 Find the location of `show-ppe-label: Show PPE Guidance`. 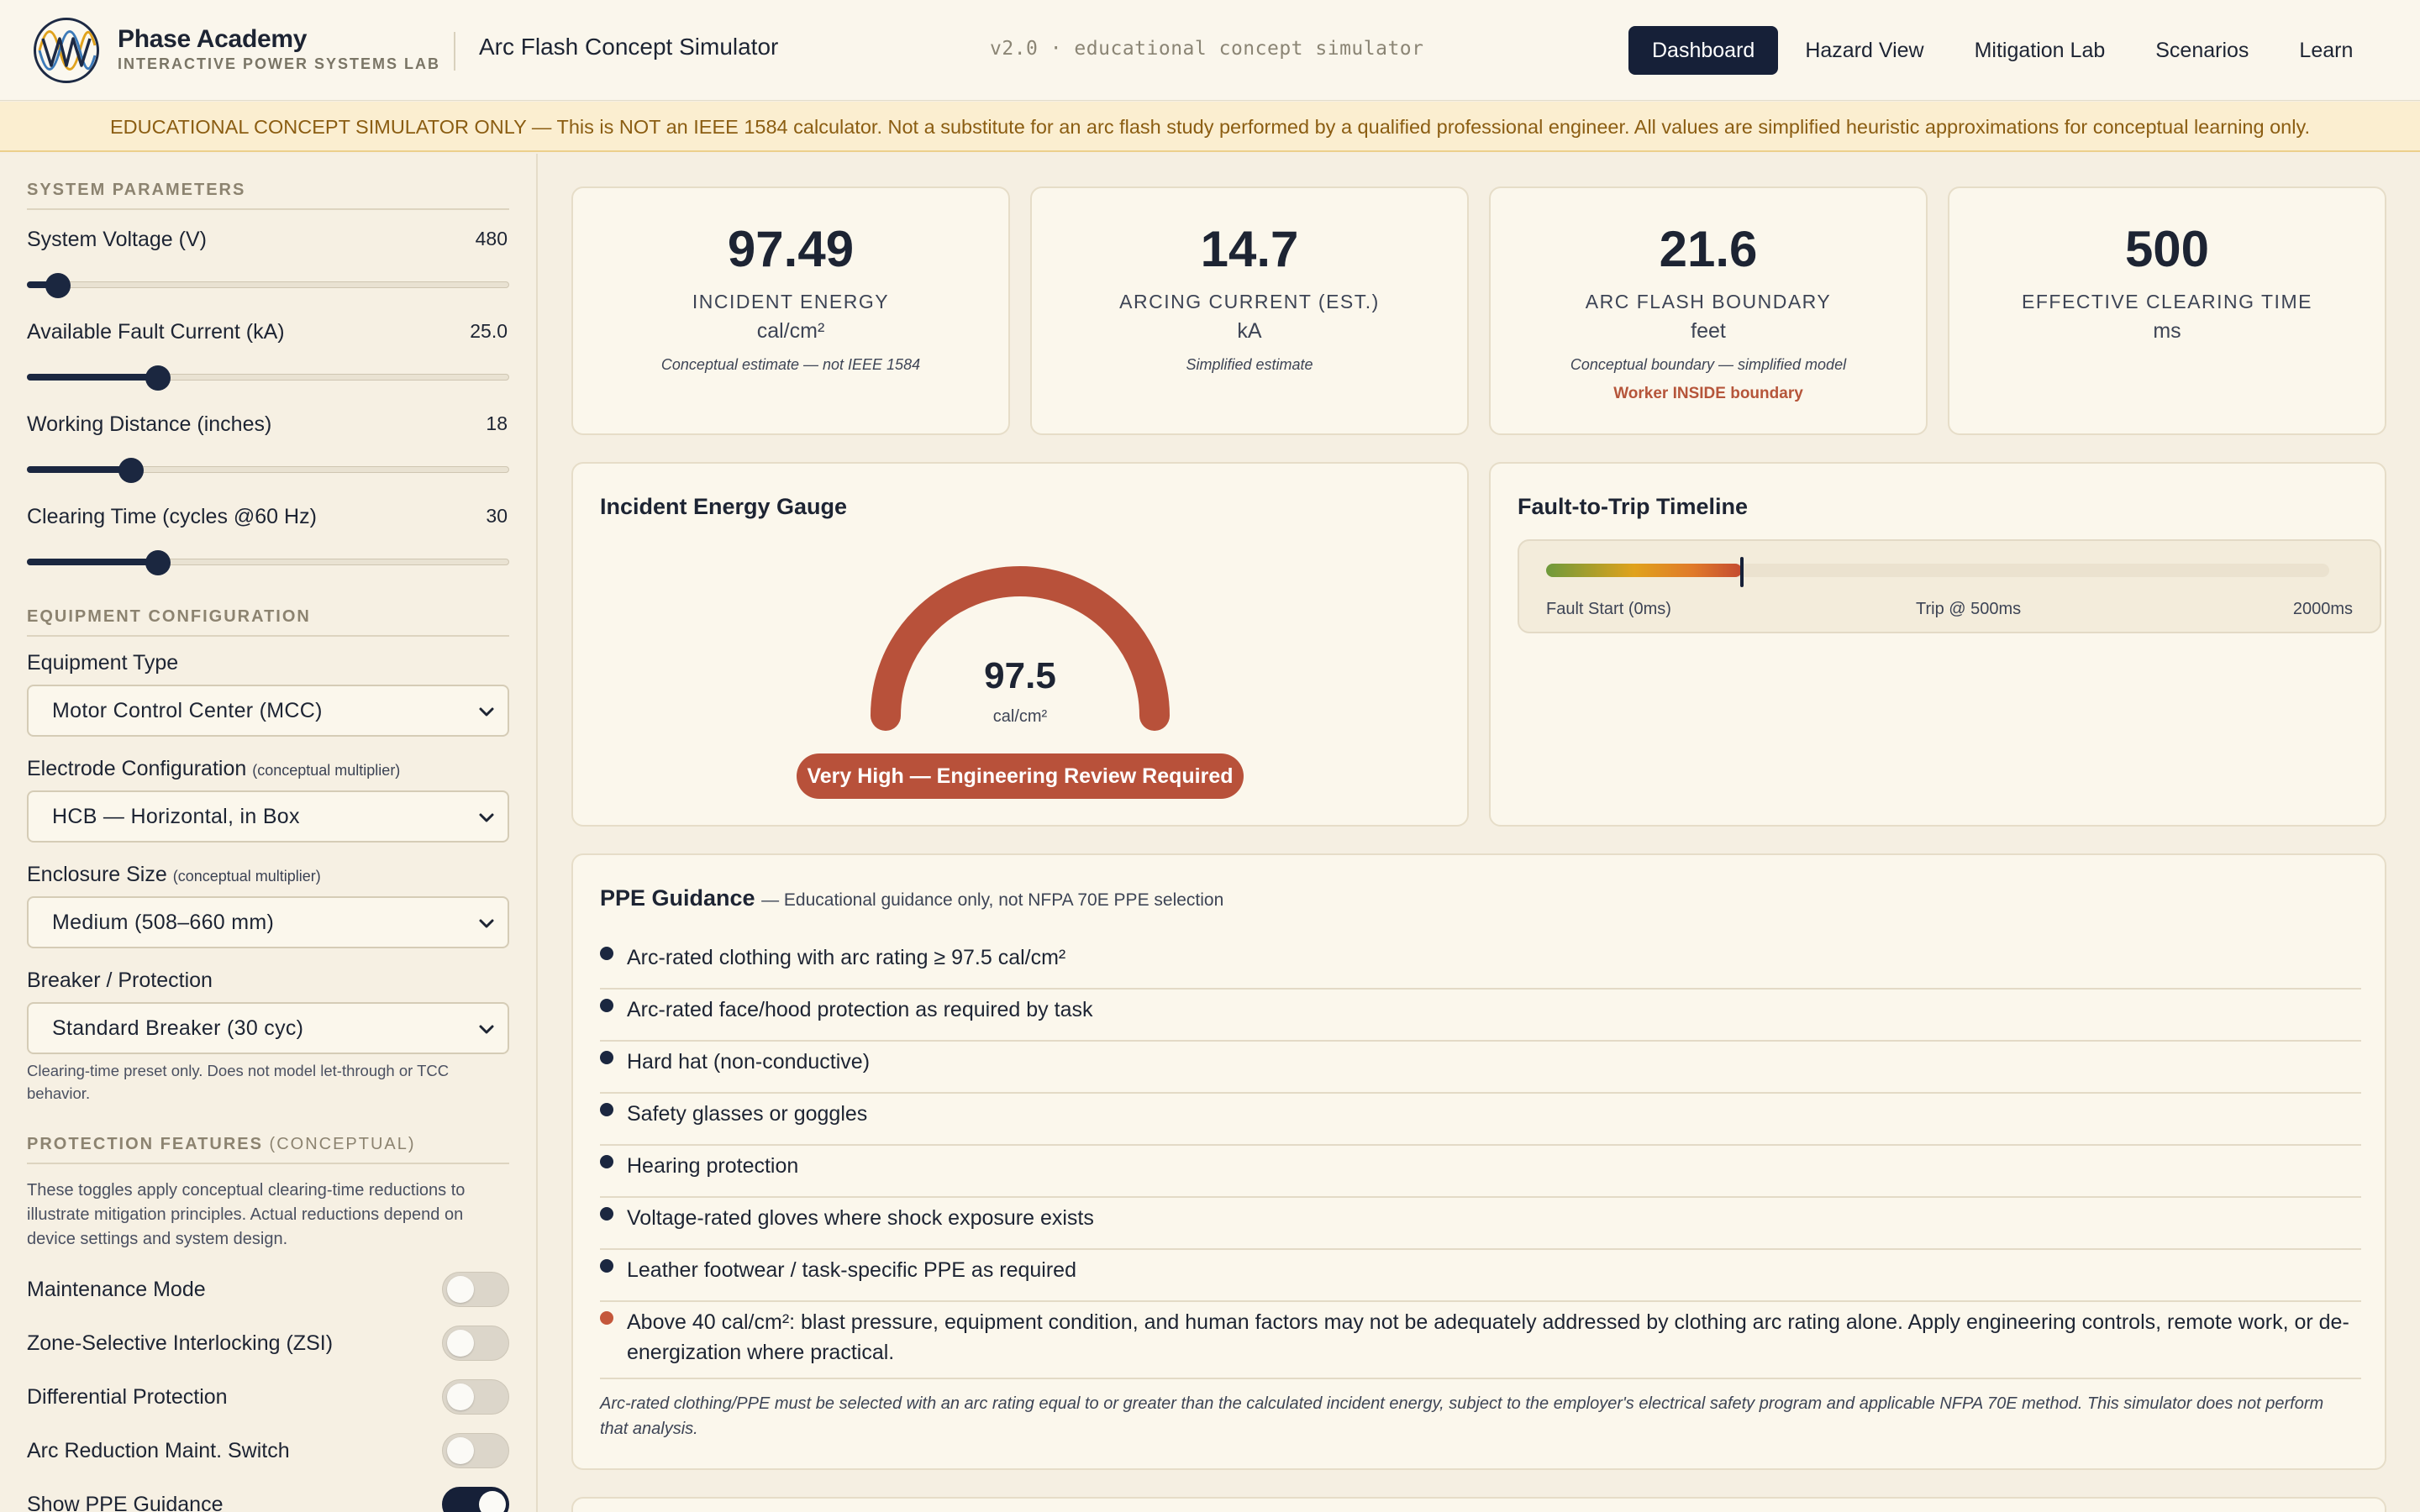

show-ppe-label: Show PPE Guidance is located at coordinates (125, 1502).